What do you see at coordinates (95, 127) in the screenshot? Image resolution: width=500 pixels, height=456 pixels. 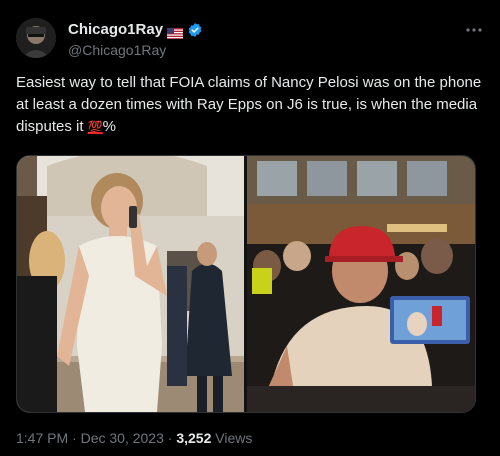 I see `hundred-points-emoji: 💯` at bounding box center [95, 127].